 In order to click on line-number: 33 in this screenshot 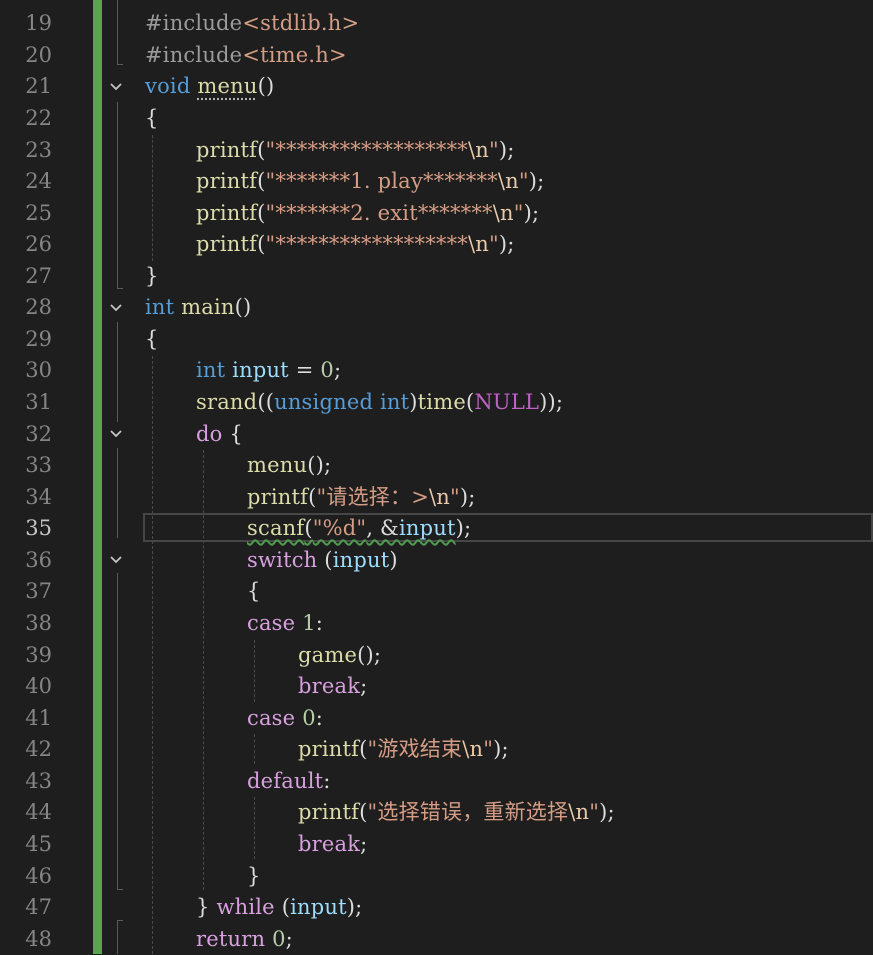, I will do `click(38, 465)`.